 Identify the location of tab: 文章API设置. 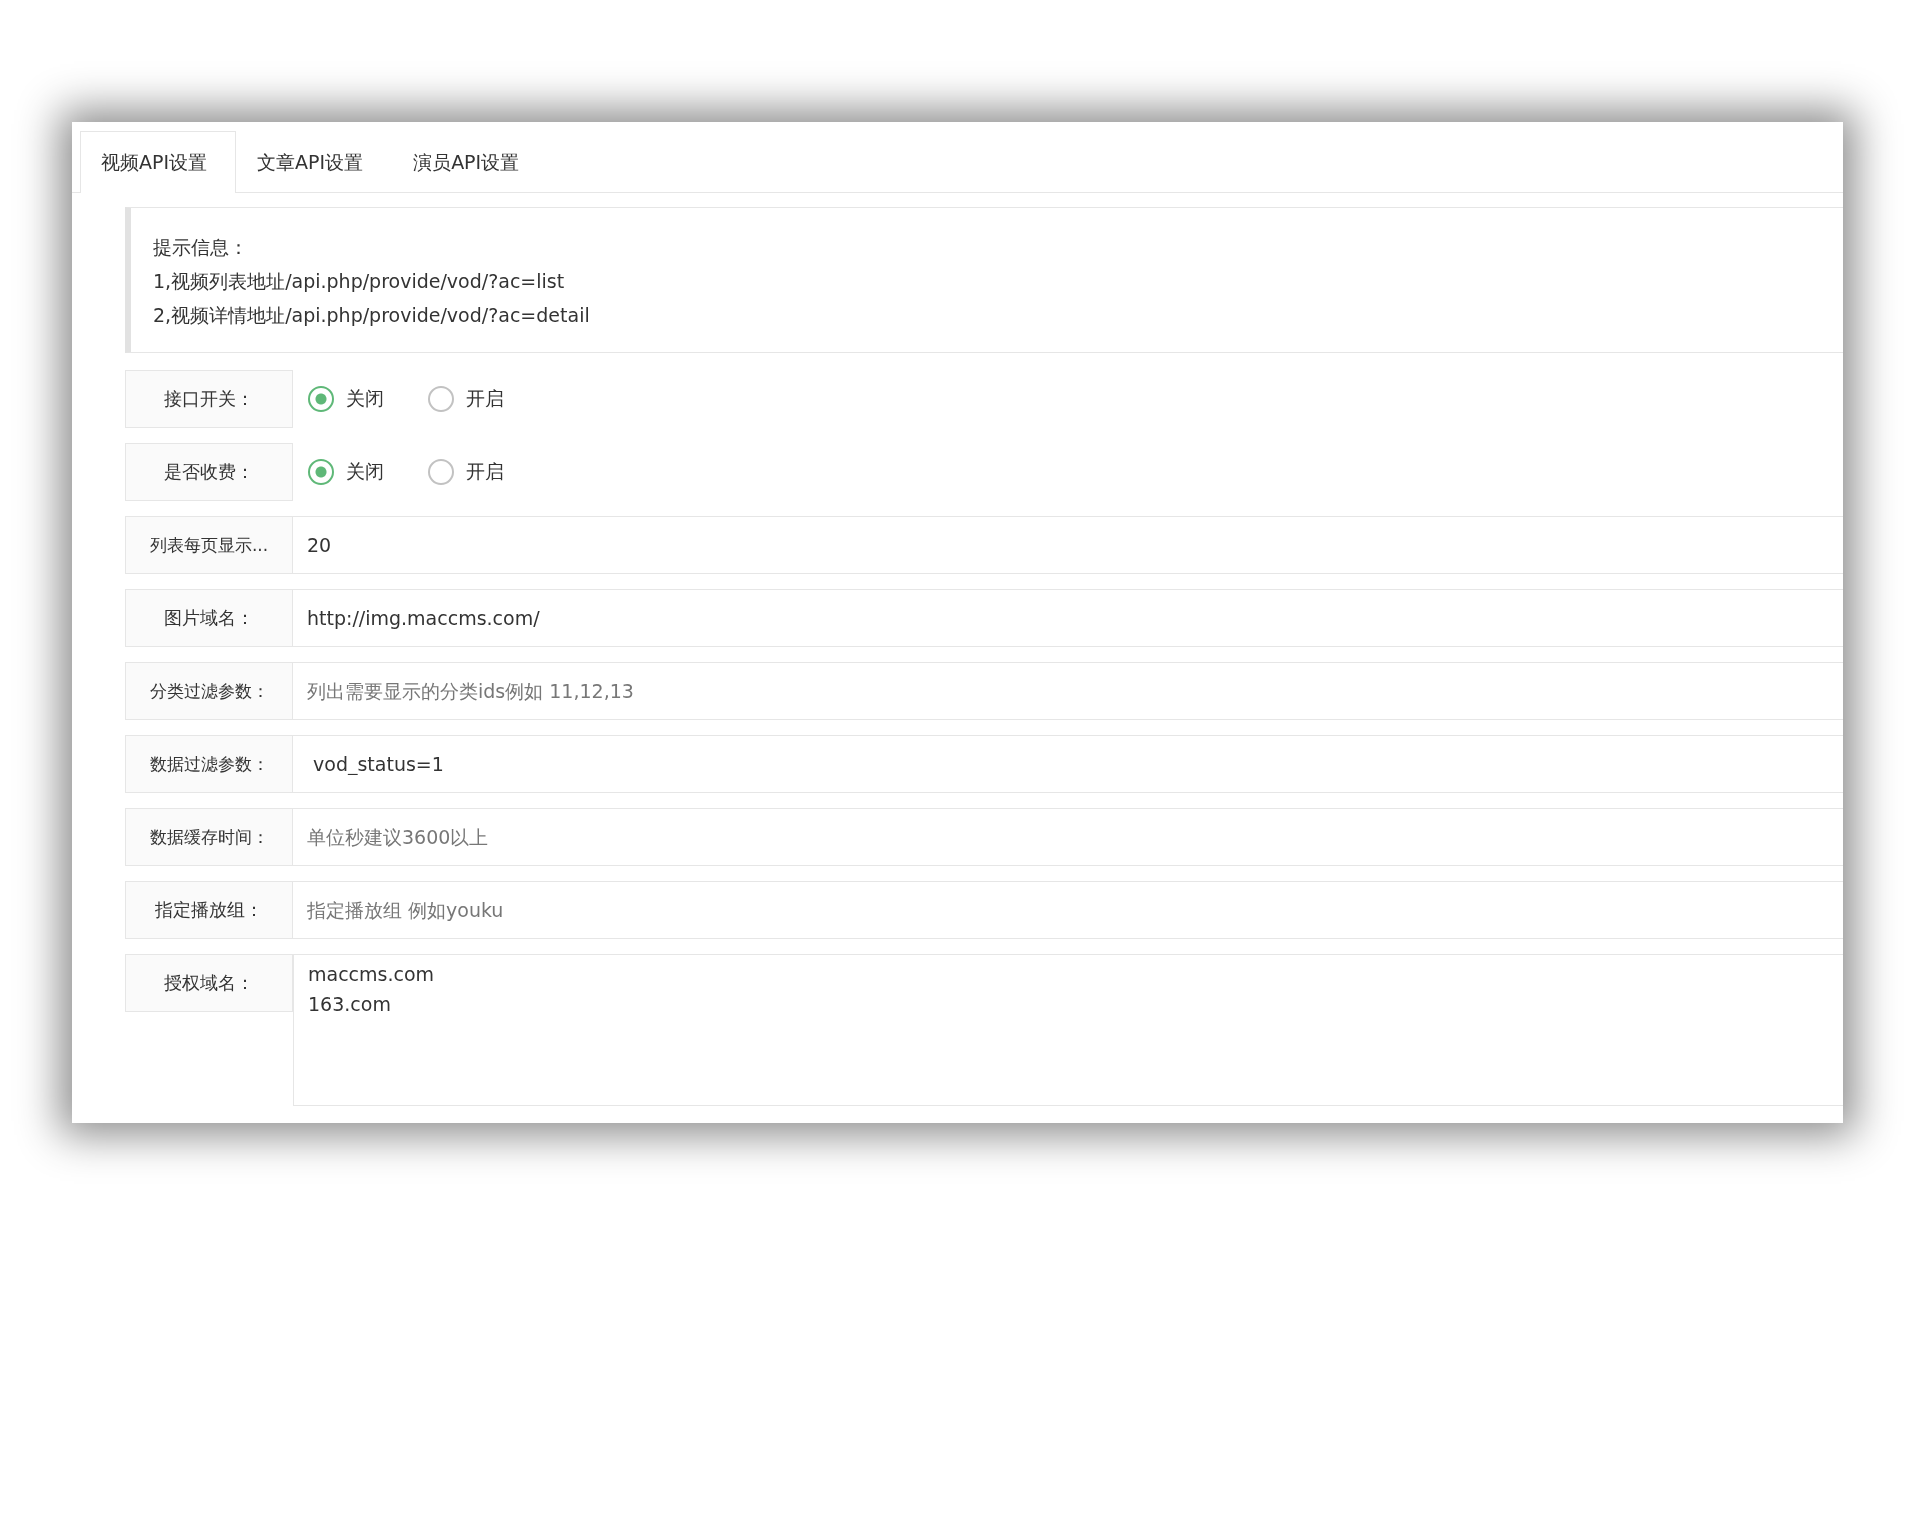
(314, 162).